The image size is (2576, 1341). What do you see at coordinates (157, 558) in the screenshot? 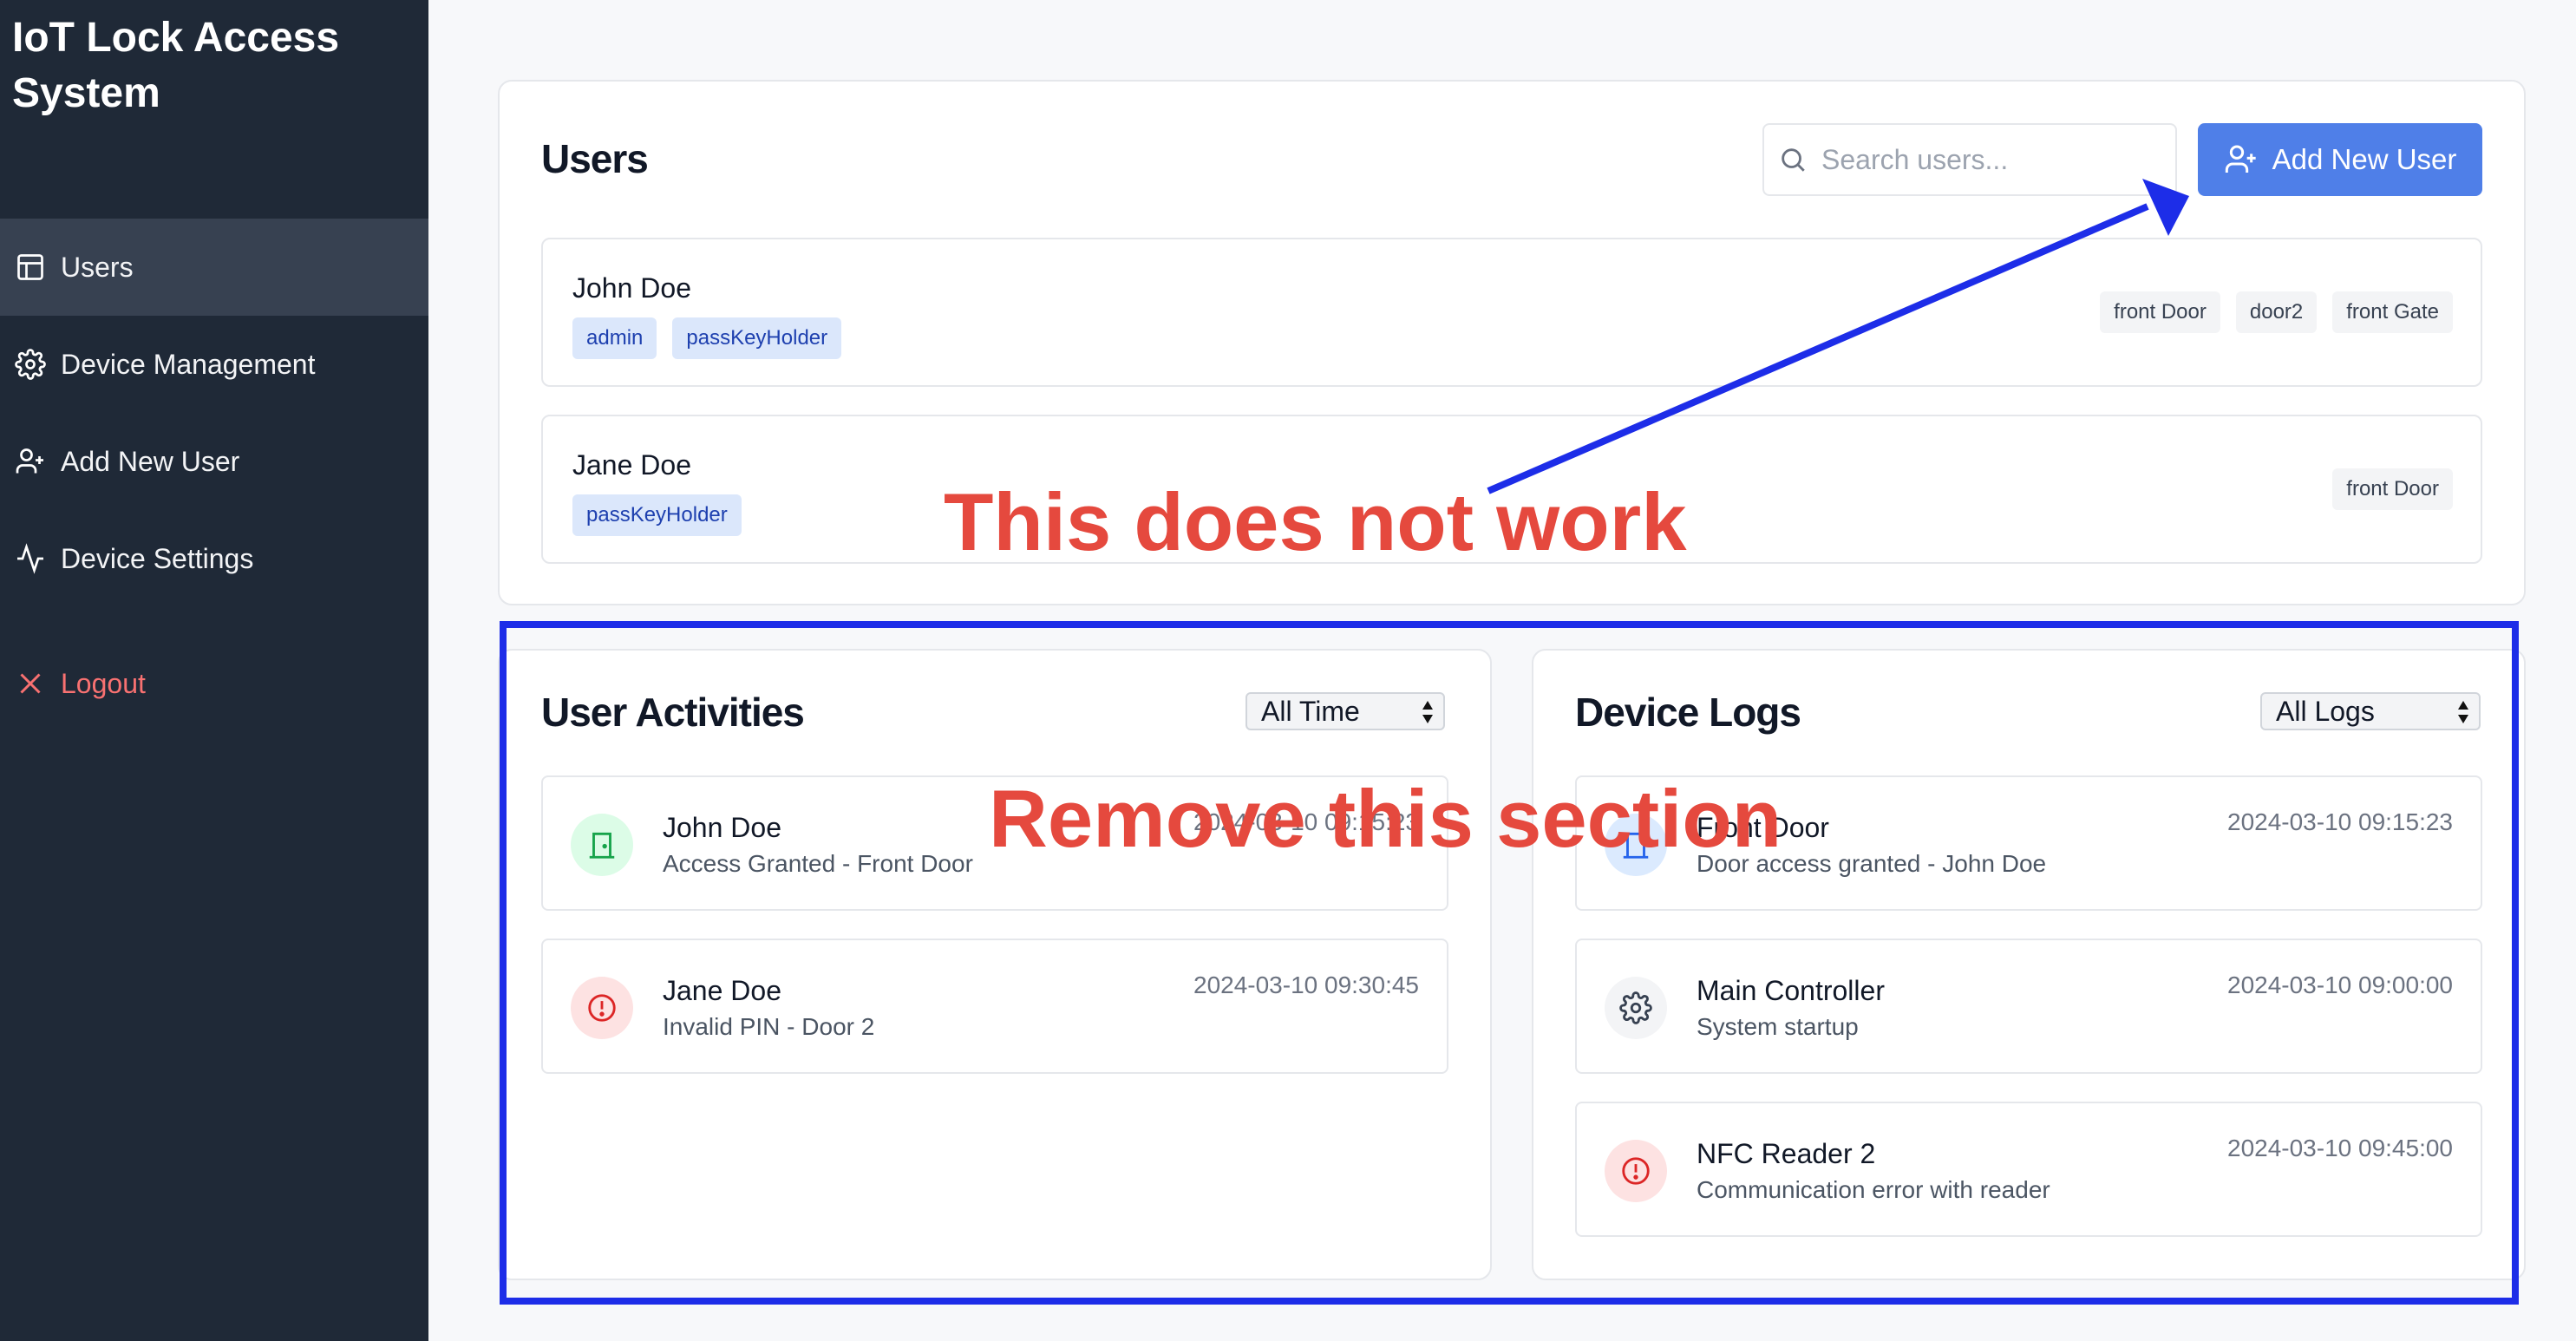
I see `sidebar-item-label: Device Settings` at bounding box center [157, 558].